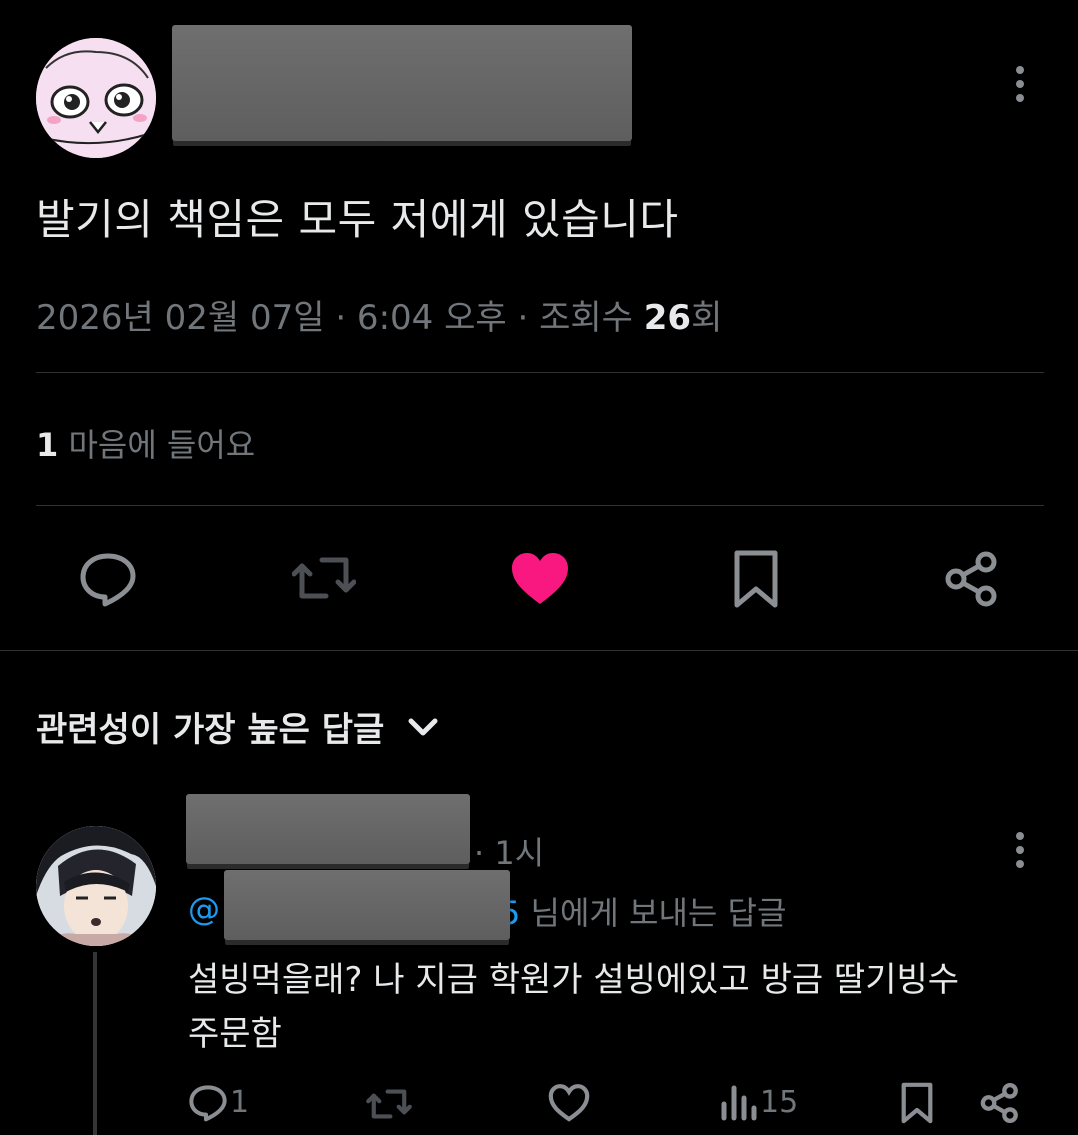 The width and height of the screenshot is (1078, 1135). I want to click on likes-summary: 1 마음에 들어요, so click(145, 443).